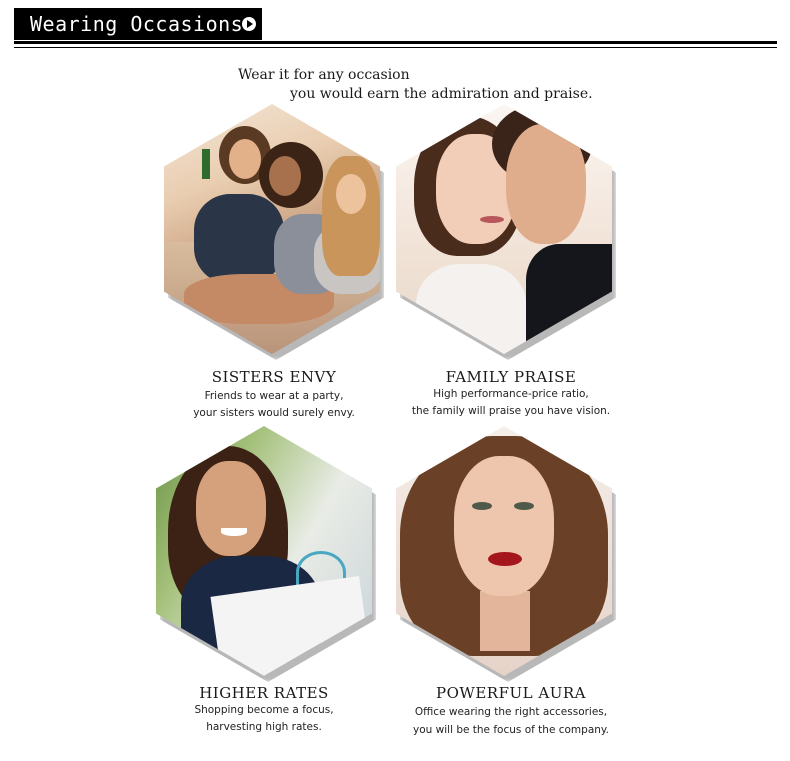 The image size is (790, 761). Describe the element at coordinates (395, 47) in the screenshot. I see `header-divider-thin` at that location.